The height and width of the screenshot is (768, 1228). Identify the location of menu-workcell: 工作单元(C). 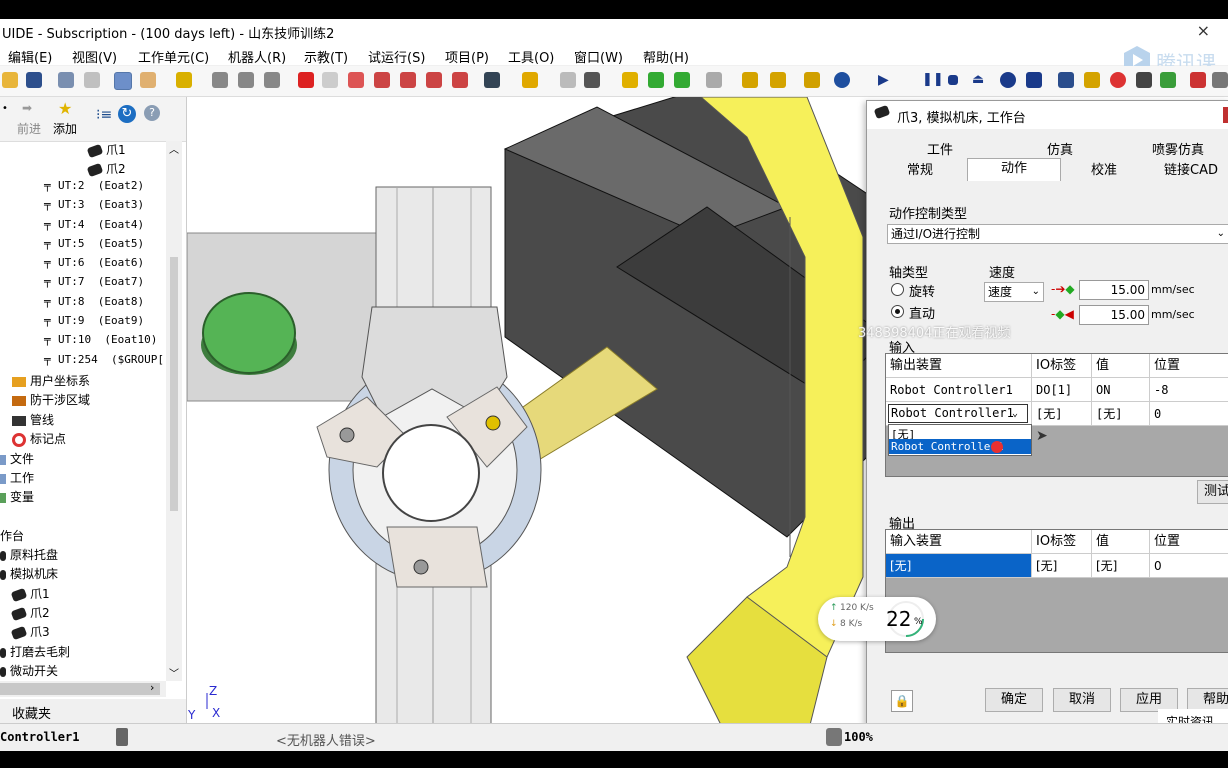
(173, 56).